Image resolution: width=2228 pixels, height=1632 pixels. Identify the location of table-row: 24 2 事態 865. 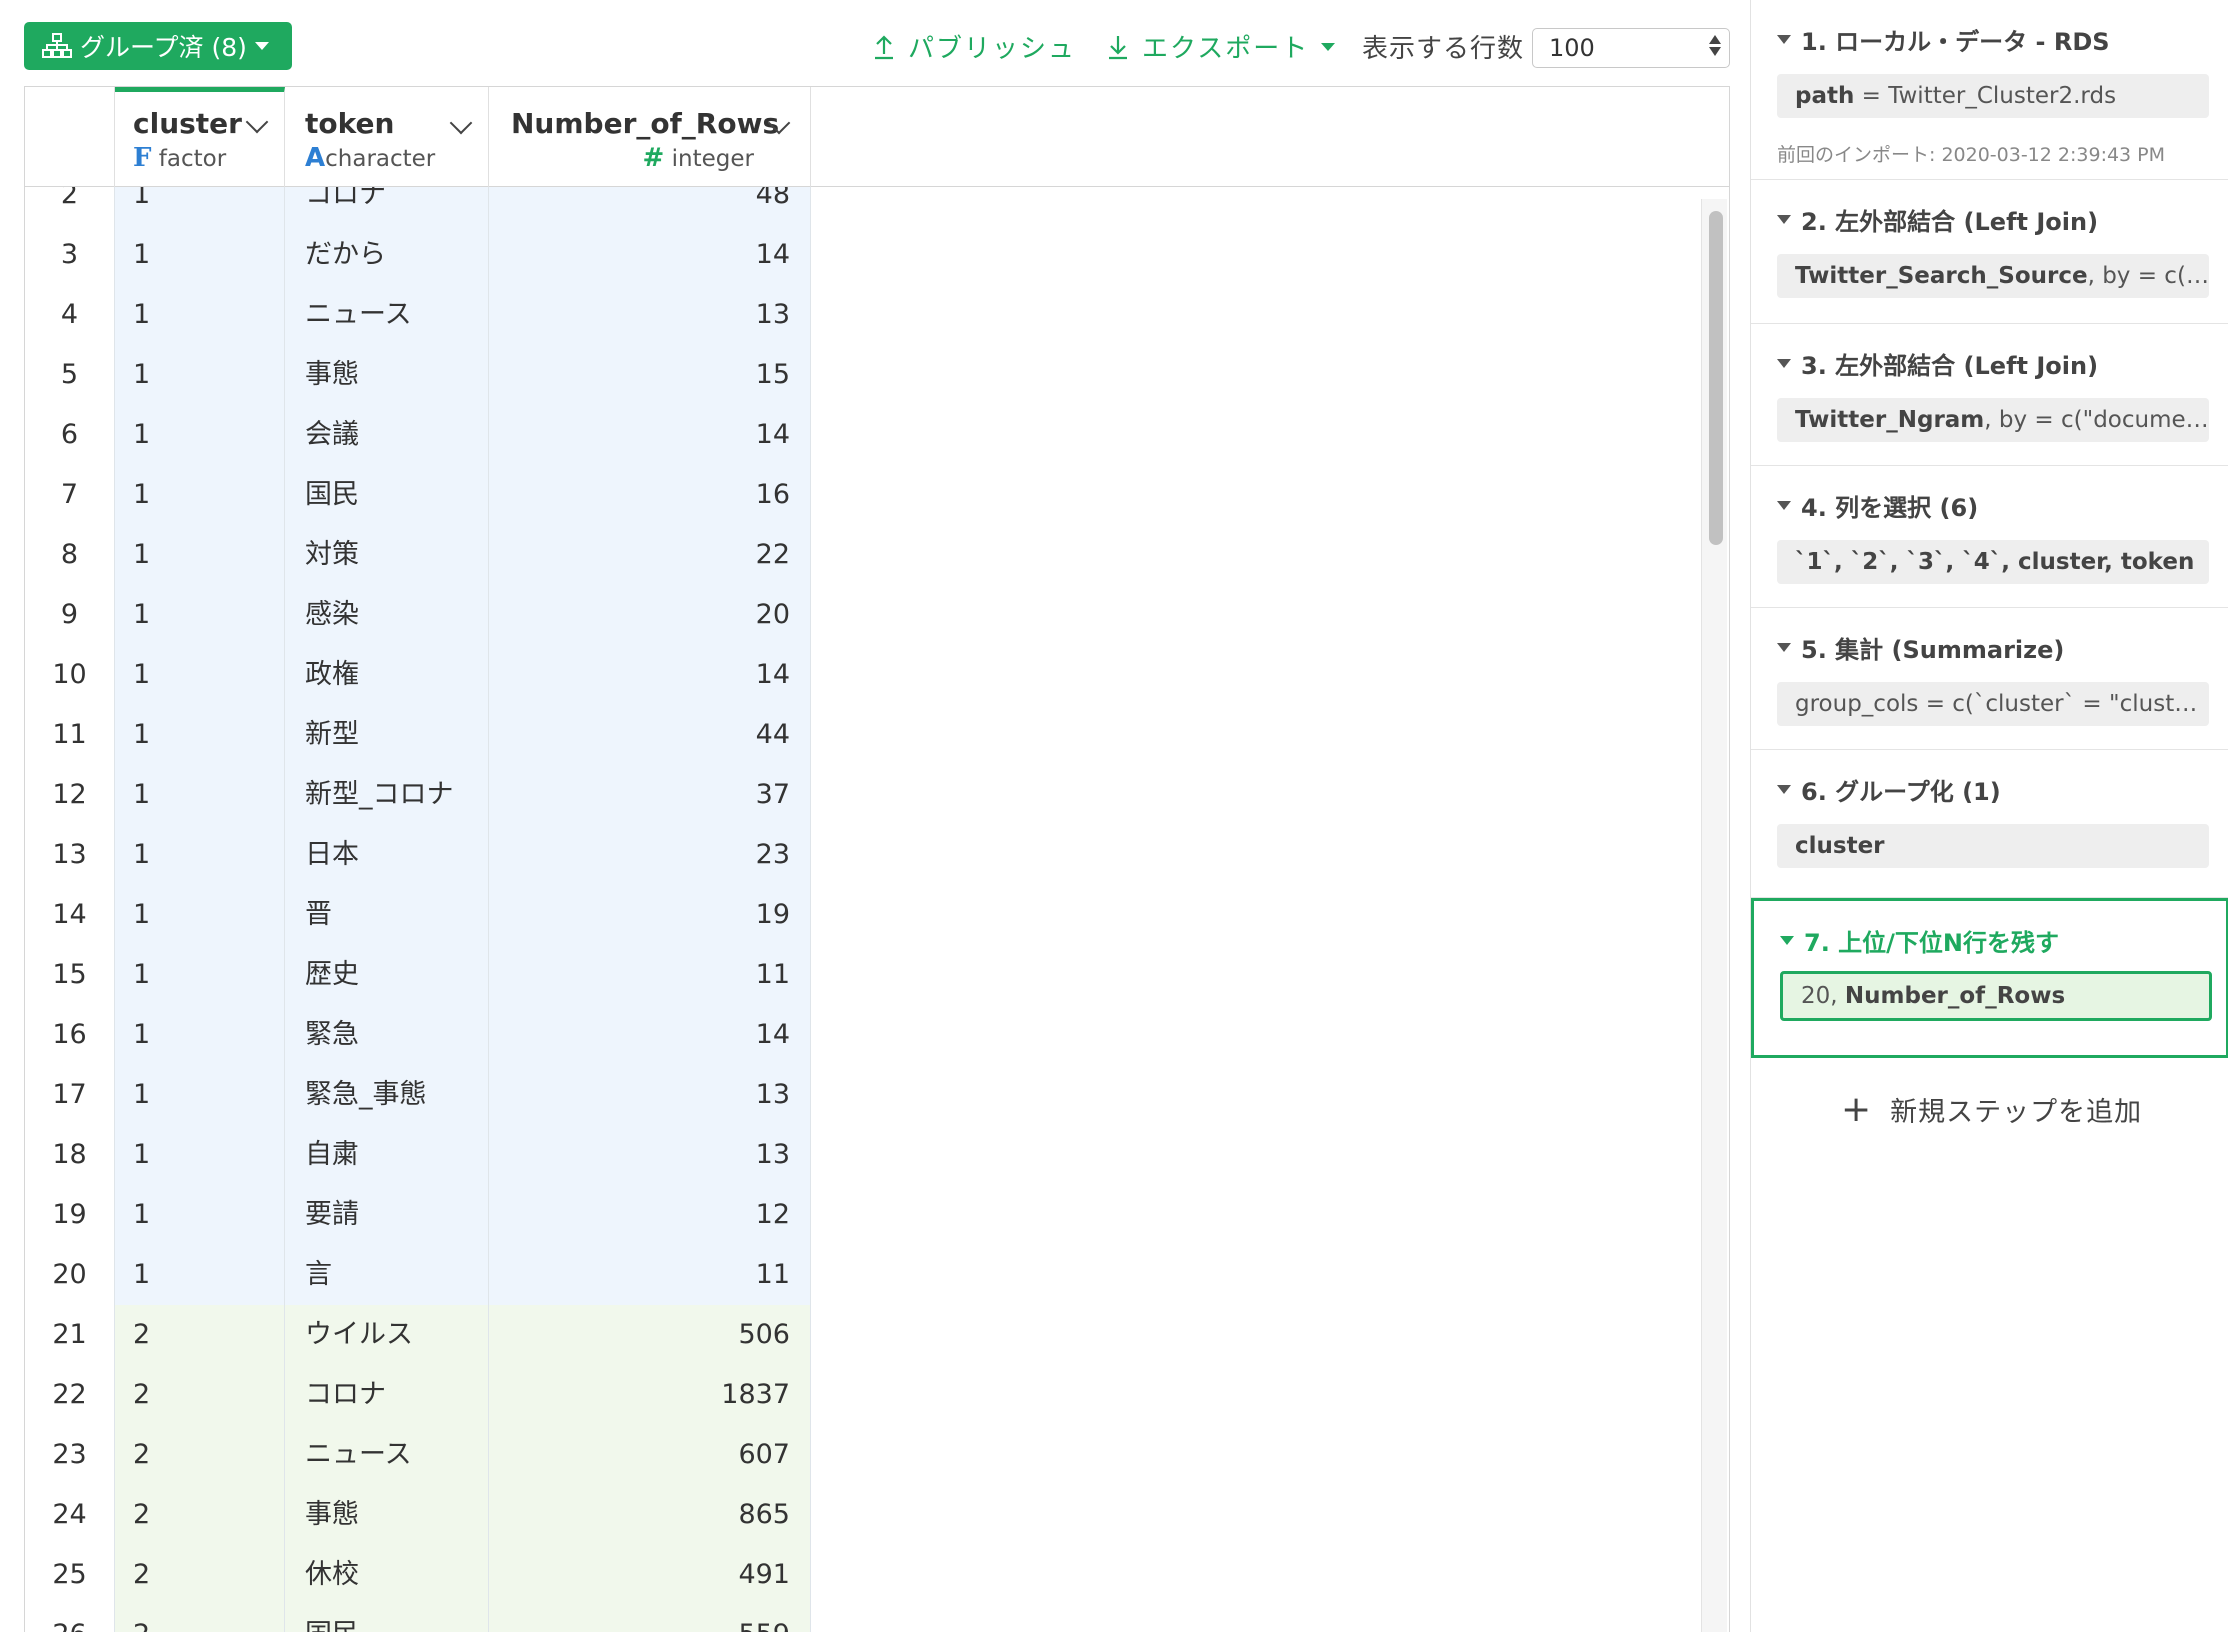
(418, 1515).